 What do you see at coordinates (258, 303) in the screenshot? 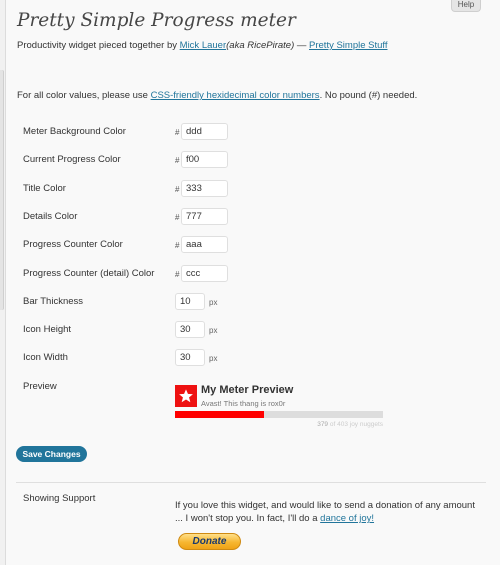
I see `row-bar-thickness: Bar Thickness px` at bounding box center [258, 303].